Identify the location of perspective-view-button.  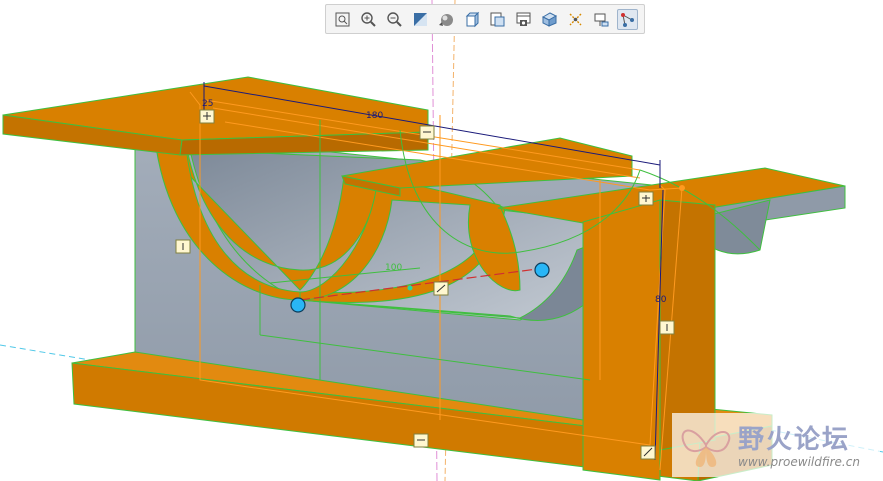
(523, 19).